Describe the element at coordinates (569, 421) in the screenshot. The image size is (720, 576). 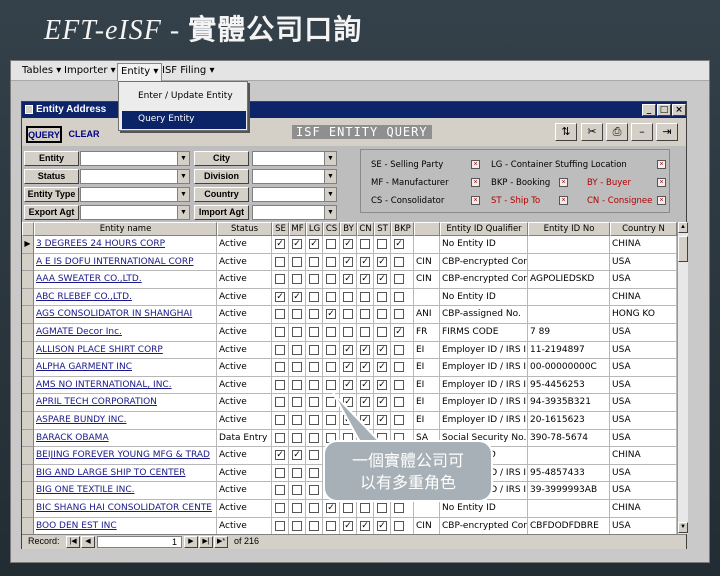
I see `cell-entity-id-no: 20-1615623` at that location.